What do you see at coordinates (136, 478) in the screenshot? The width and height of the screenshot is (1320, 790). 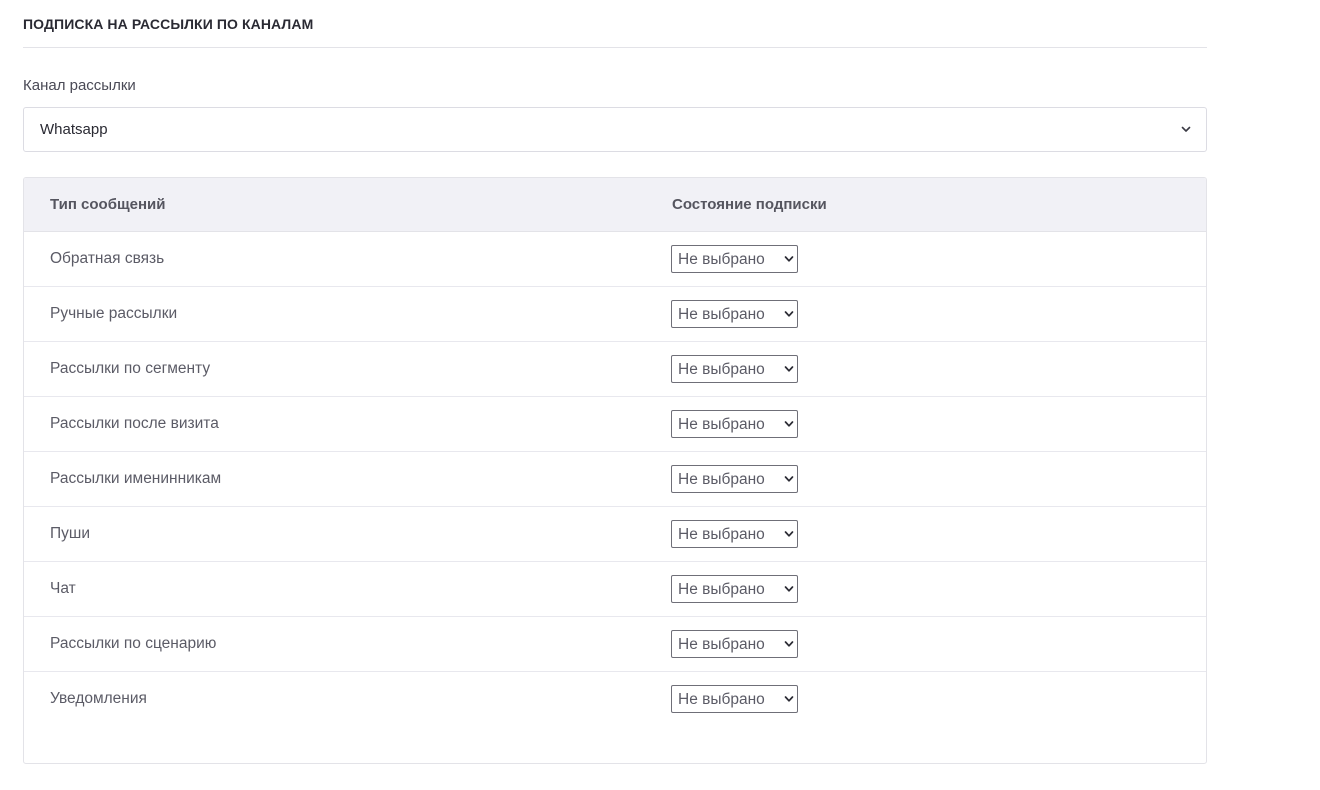 I see `message-type-label: Рассылки именинникам` at bounding box center [136, 478].